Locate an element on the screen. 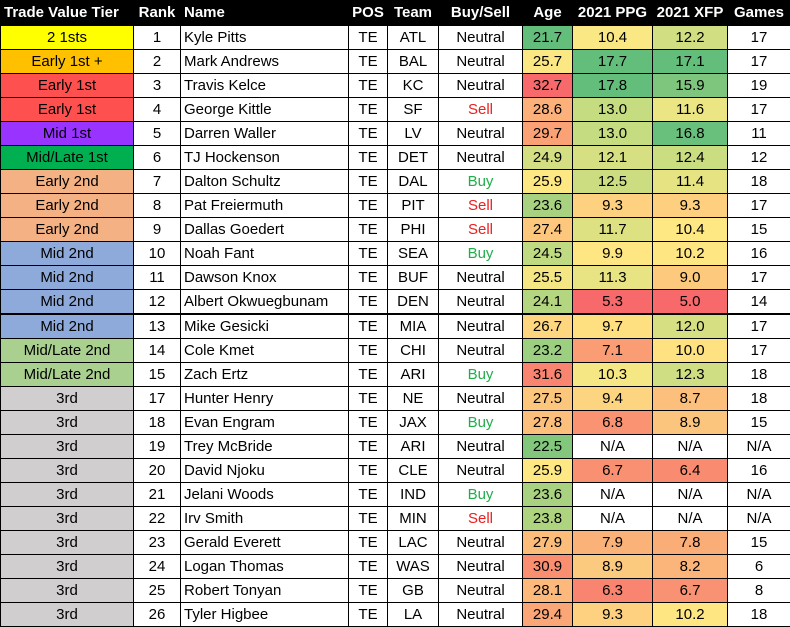 The height and width of the screenshot is (627, 790). cell-name: Zach Ertz is located at coordinates (265, 375).